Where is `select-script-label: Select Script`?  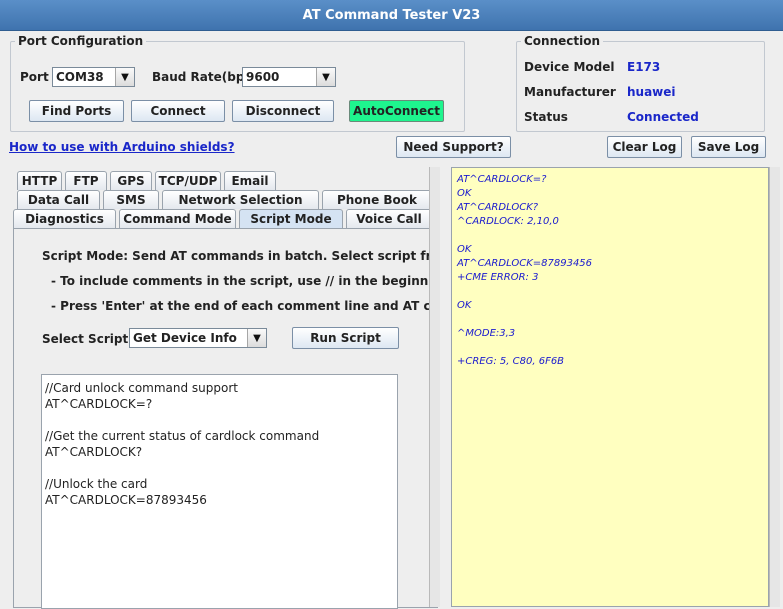 select-script-label: Select Script is located at coordinates (85, 339).